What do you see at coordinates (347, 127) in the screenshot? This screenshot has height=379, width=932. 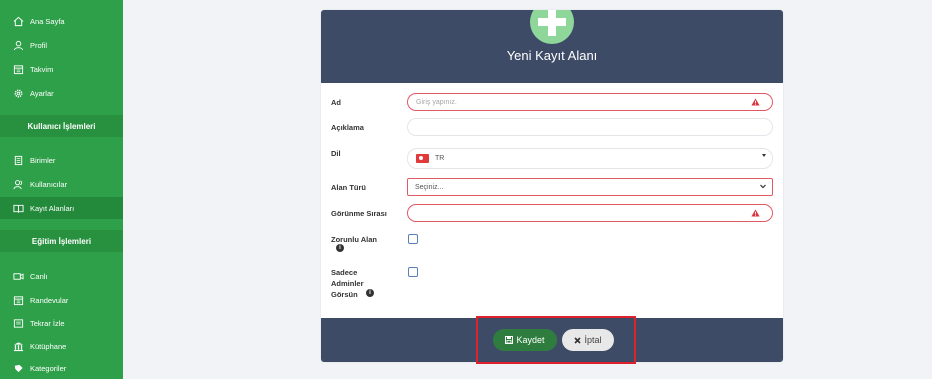 I see `aciklama-label: Açıklama` at bounding box center [347, 127].